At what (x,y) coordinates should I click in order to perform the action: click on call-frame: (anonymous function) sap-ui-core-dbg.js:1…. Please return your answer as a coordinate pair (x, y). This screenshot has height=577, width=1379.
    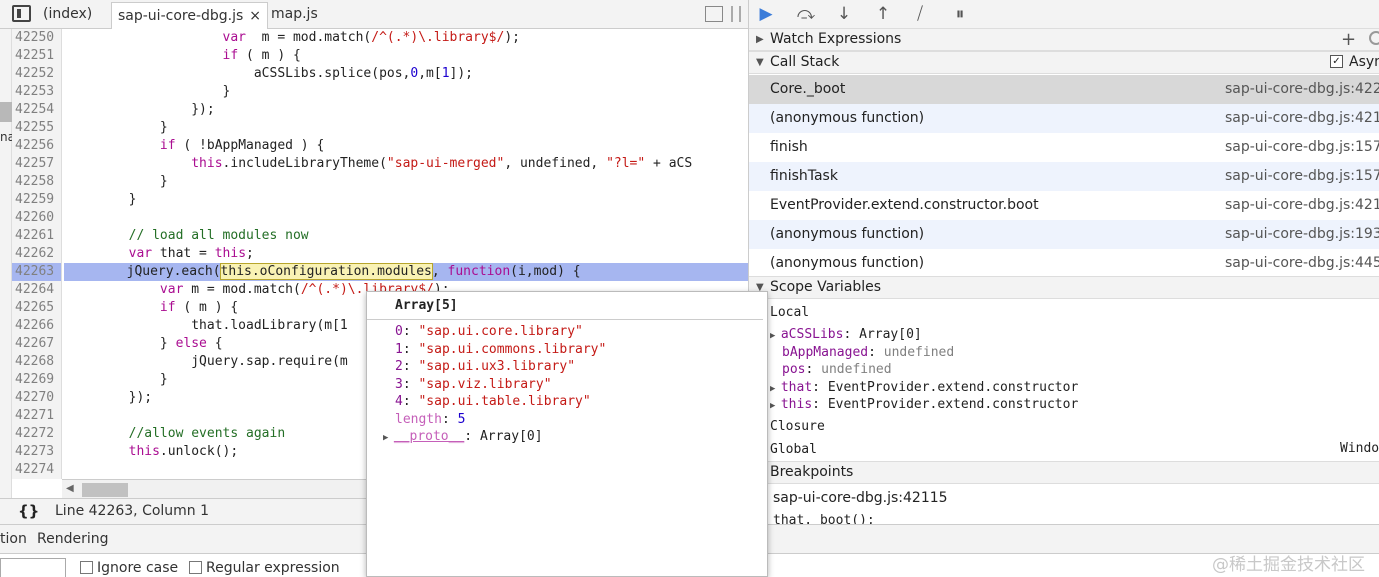
    Looking at the image, I should click on (1064, 234).